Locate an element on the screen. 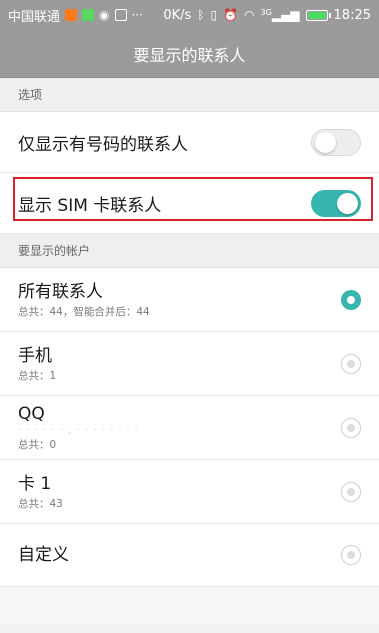  options-section-header: 选项 is located at coordinates (189, 95).